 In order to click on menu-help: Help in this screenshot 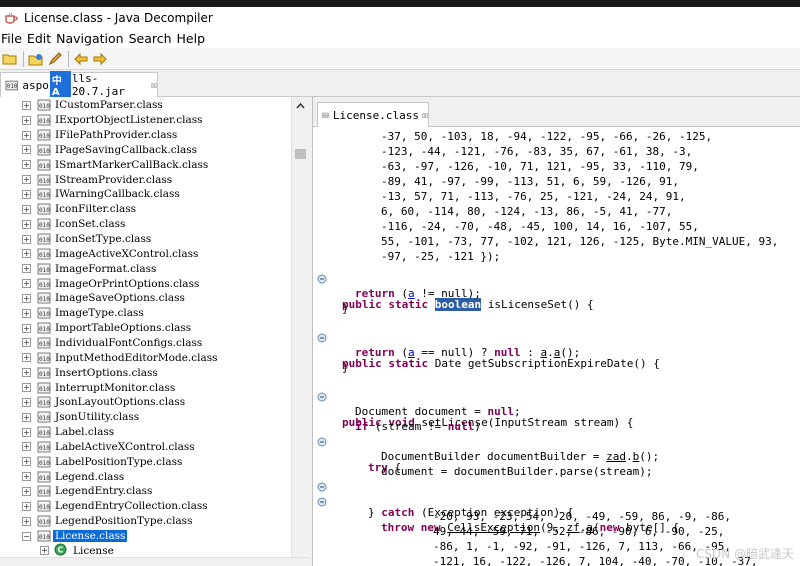, I will do `click(193, 38)`.